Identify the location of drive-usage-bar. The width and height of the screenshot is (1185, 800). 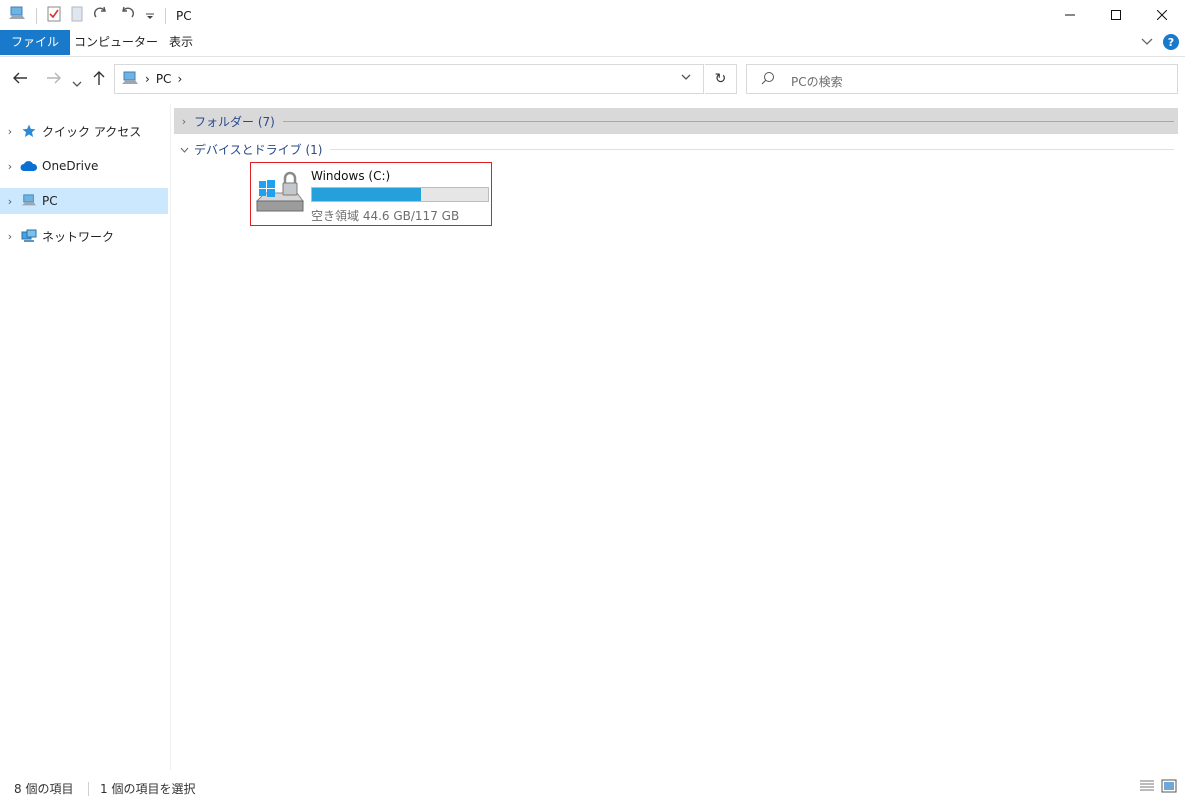
(400, 194).